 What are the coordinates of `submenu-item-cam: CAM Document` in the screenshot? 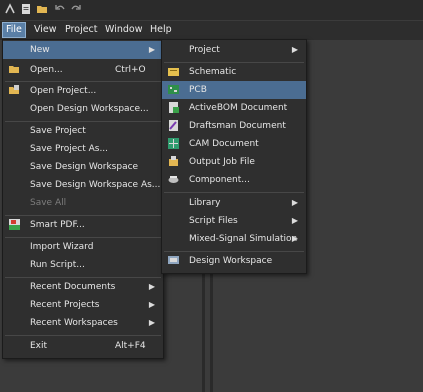 It's located at (234, 144).